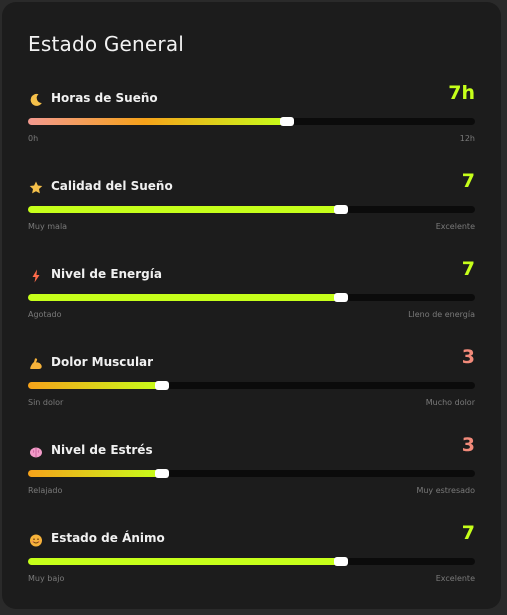  I want to click on metric-max-label: 12h, so click(467, 138).